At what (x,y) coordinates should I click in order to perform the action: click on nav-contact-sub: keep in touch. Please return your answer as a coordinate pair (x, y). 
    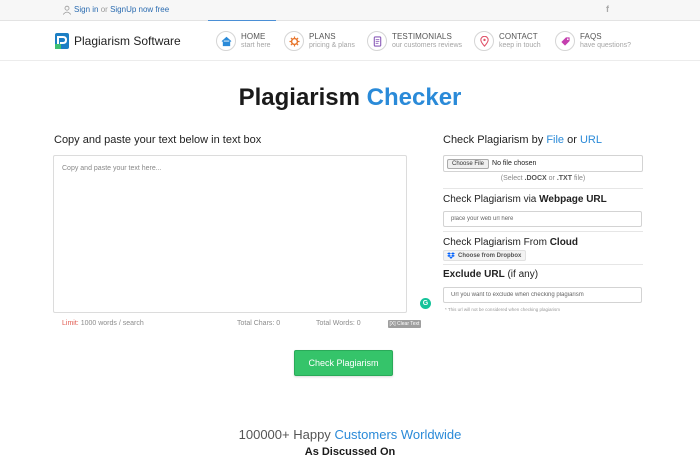
    Looking at the image, I should click on (520, 45).